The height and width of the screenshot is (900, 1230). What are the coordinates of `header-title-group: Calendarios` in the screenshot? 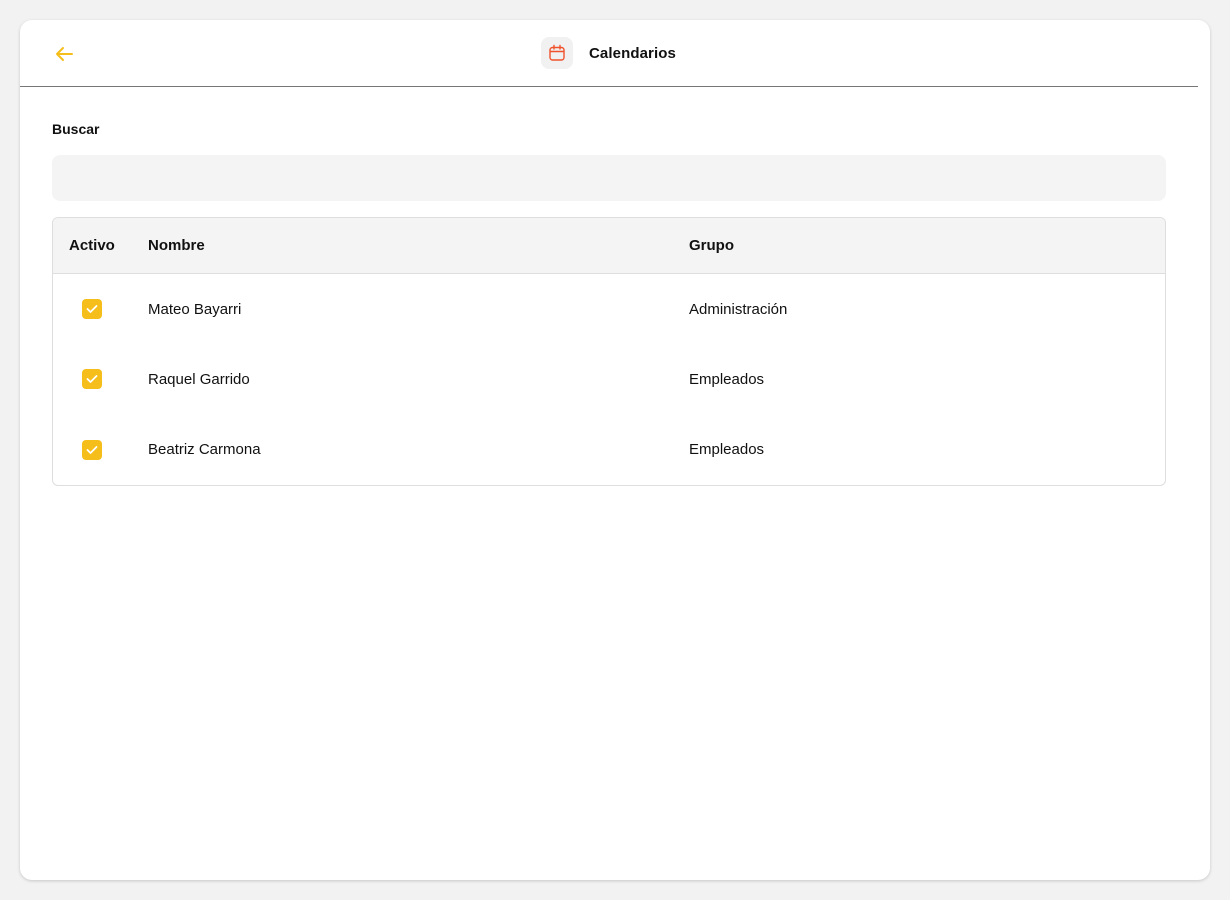 It's located at (608, 53).